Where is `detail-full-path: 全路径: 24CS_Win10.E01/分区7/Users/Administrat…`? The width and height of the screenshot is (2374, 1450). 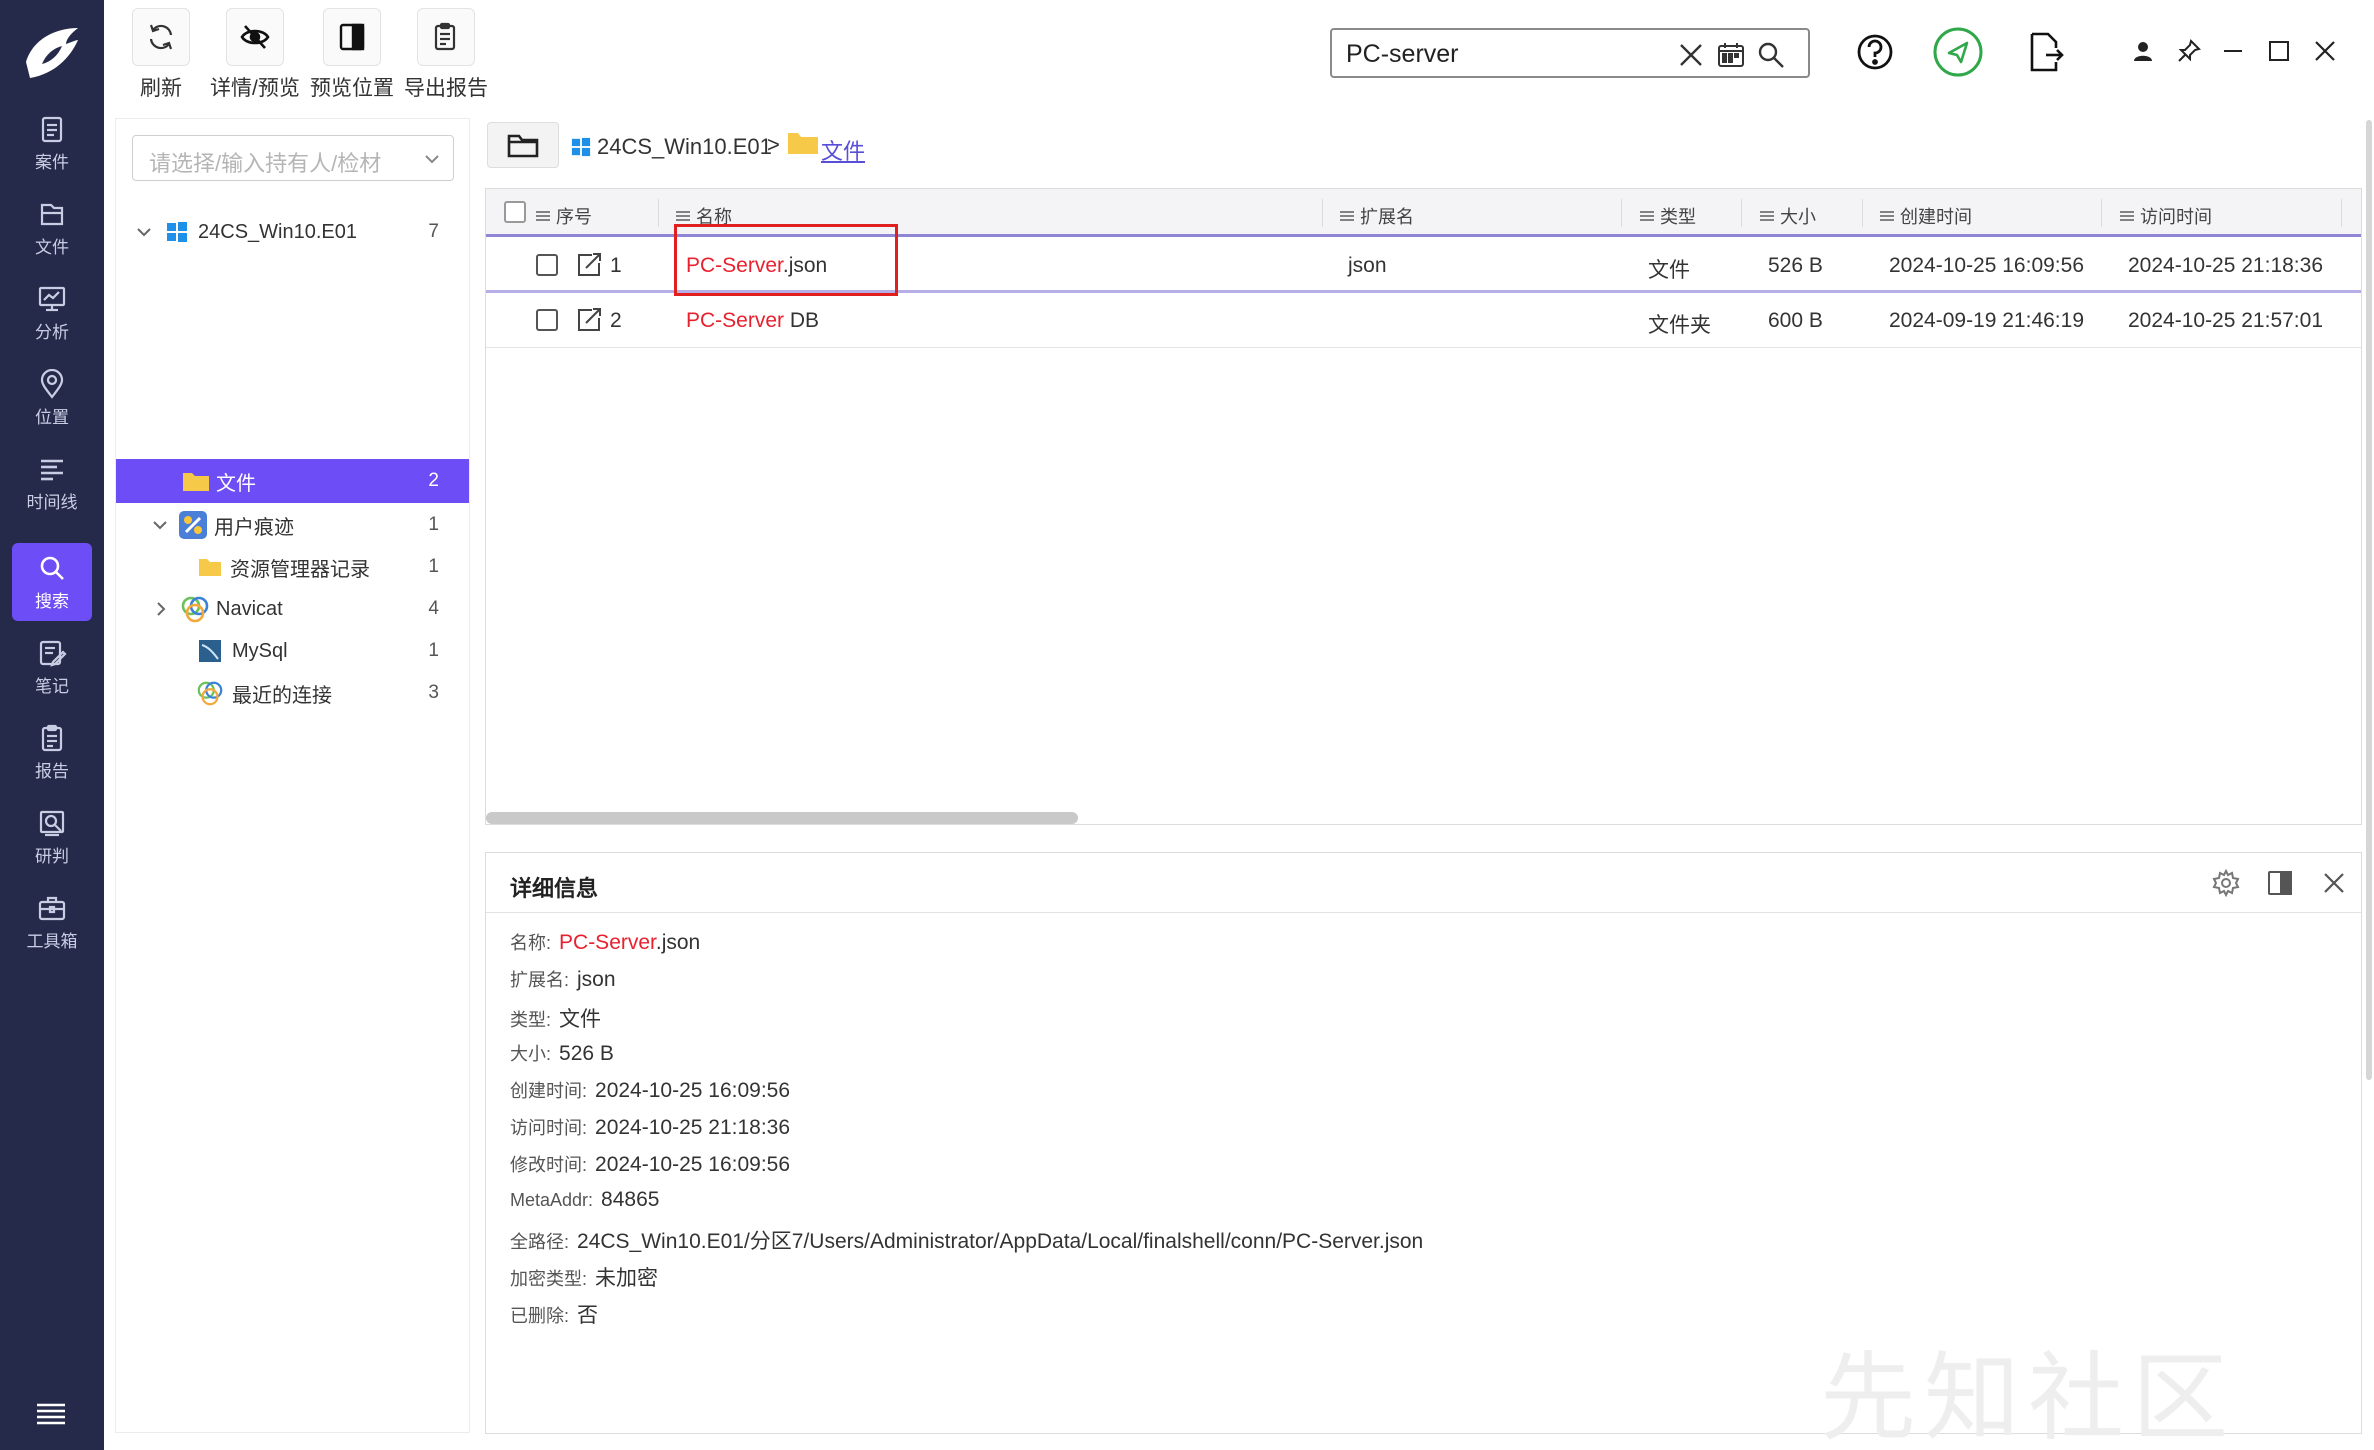 detail-full-path: 全路径: 24CS_Win10.E01/分区7/Users/Administrat… is located at coordinates (966, 1240).